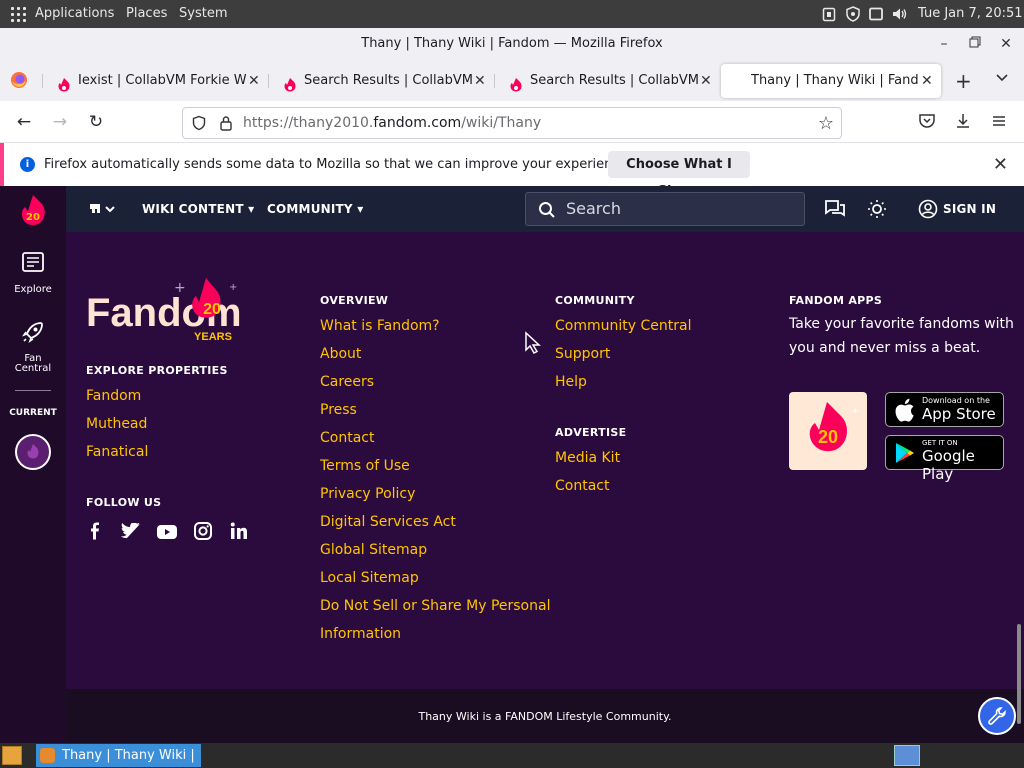 Image resolution: width=1024 pixels, height=768 pixels. I want to click on footer-link-about: About, so click(340, 354).